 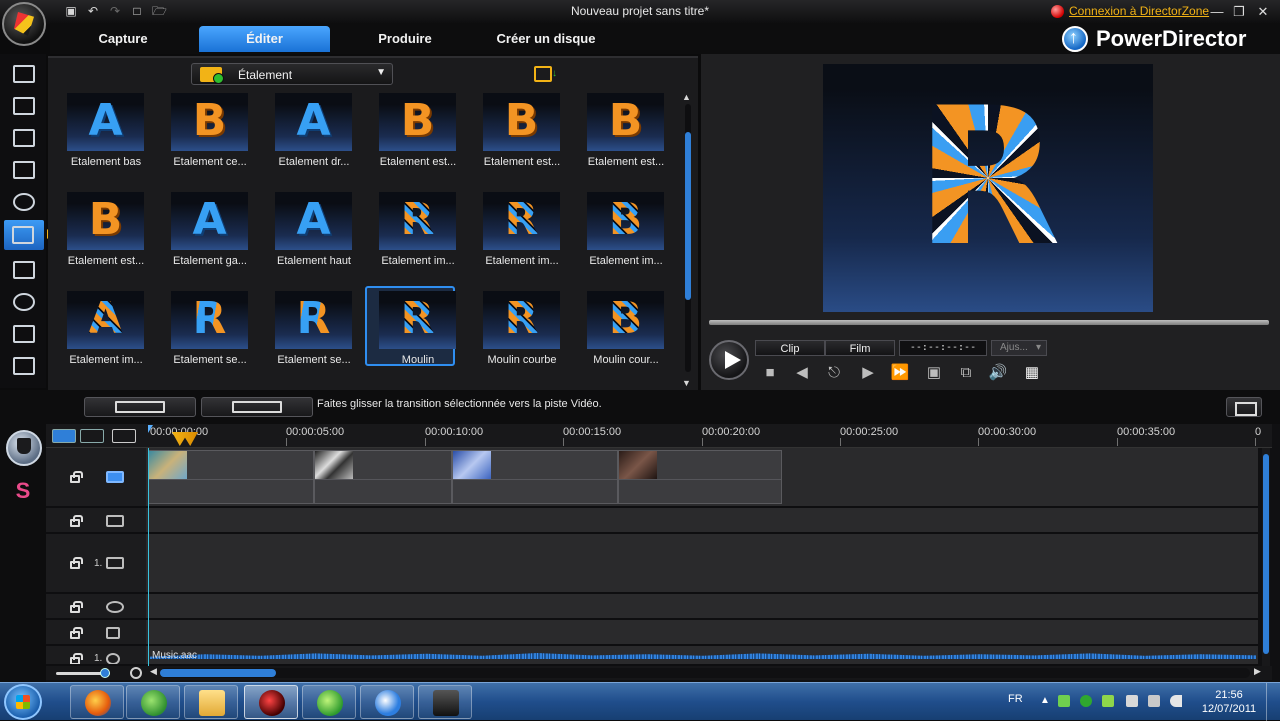 I want to click on system-clock: 21:56 12/07/2011, so click(x=1229, y=702).